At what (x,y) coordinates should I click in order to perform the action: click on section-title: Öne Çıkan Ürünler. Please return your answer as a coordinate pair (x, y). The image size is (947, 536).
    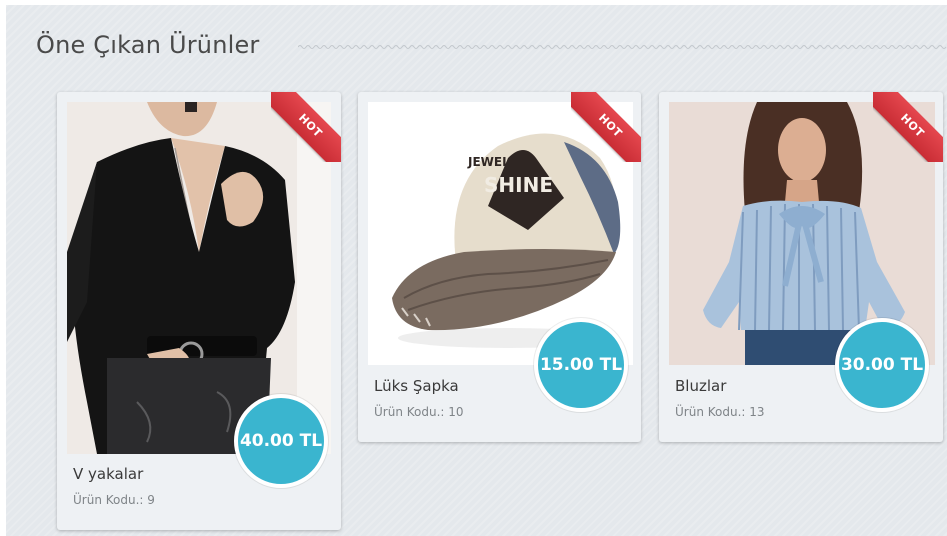
    Looking at the image, I should click on (148, 45).